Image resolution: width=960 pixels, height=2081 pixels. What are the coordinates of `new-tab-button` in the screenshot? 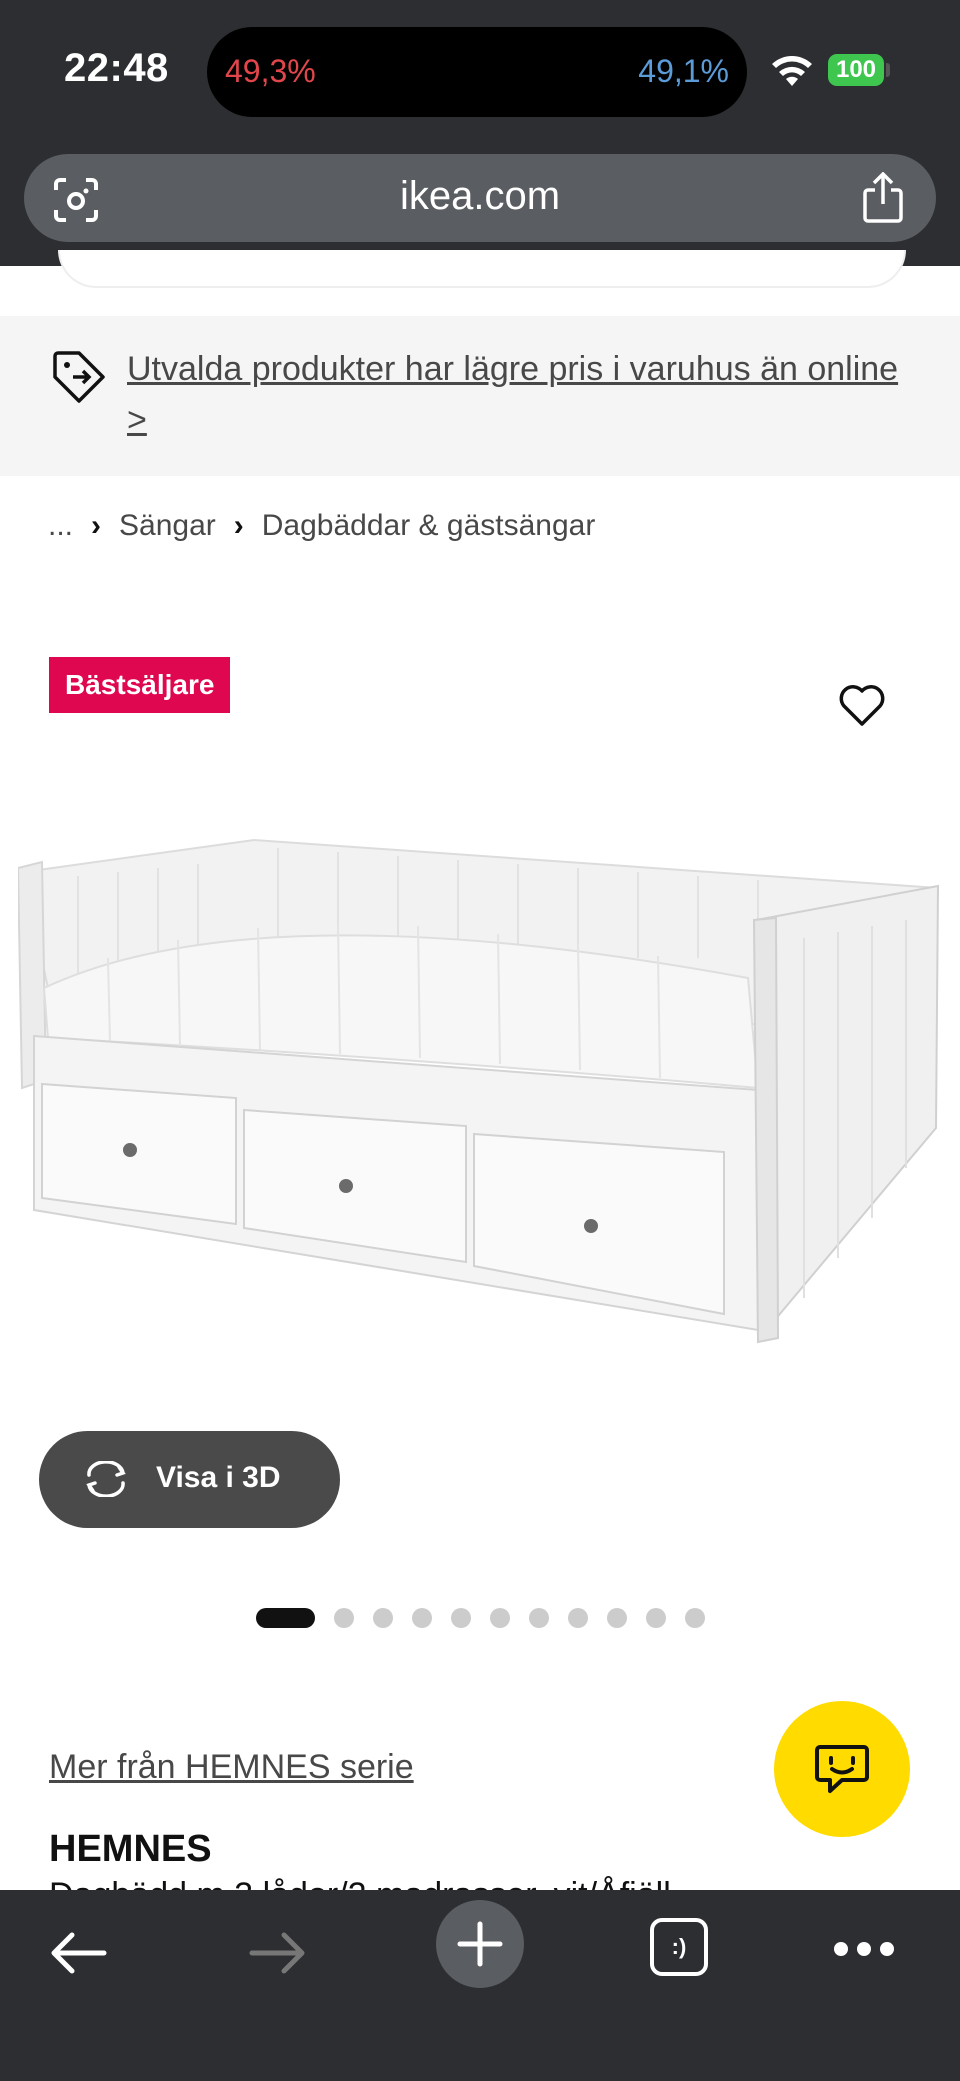 It's located at (480, 1944).